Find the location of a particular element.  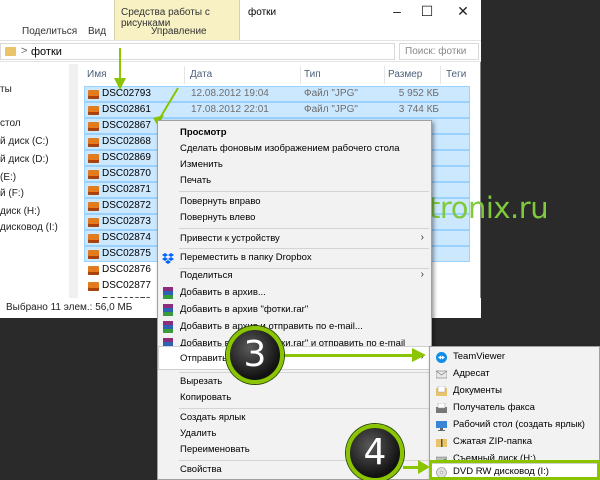

step3-arrow-line is located at coordinates (351, 355).